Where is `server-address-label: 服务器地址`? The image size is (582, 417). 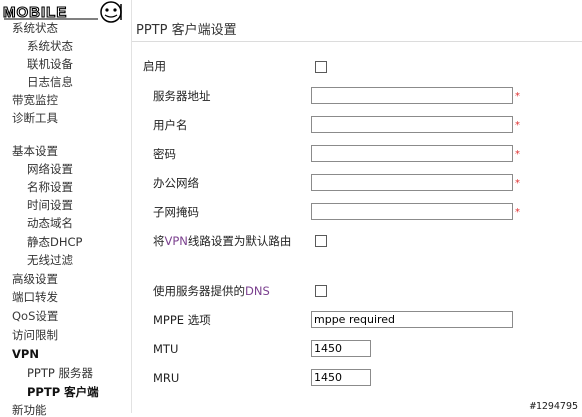
server-address-label: 服务器地址 is located at coordinates (182, 96).